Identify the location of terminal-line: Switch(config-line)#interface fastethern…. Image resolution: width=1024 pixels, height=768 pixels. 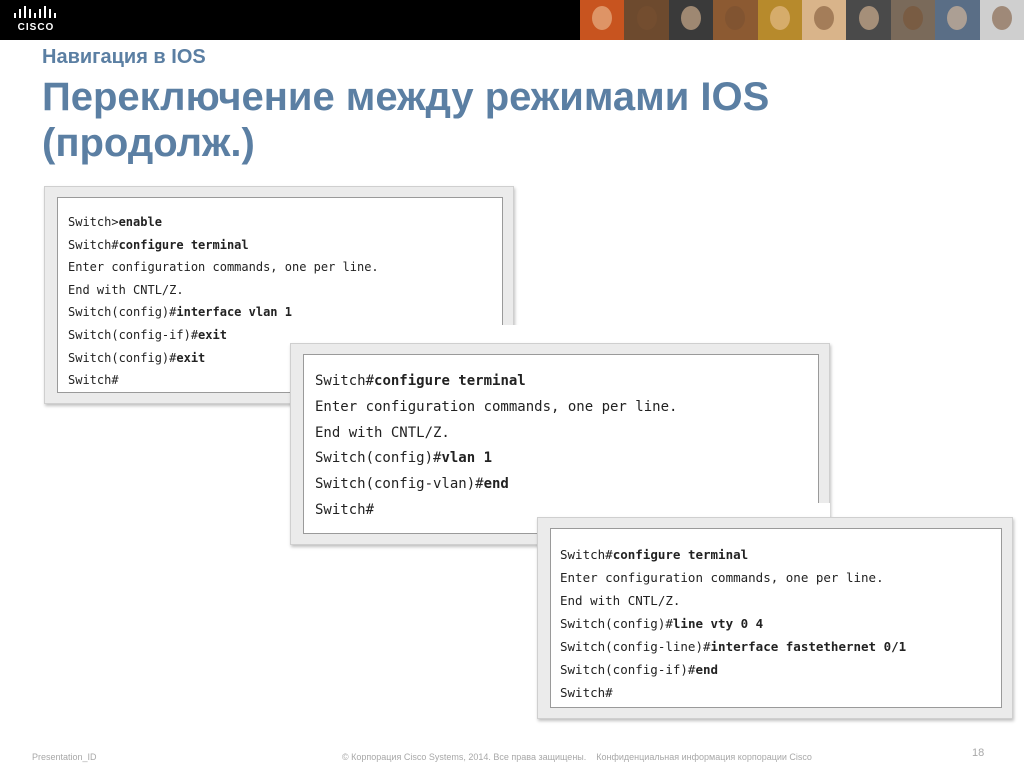
(780, 646).